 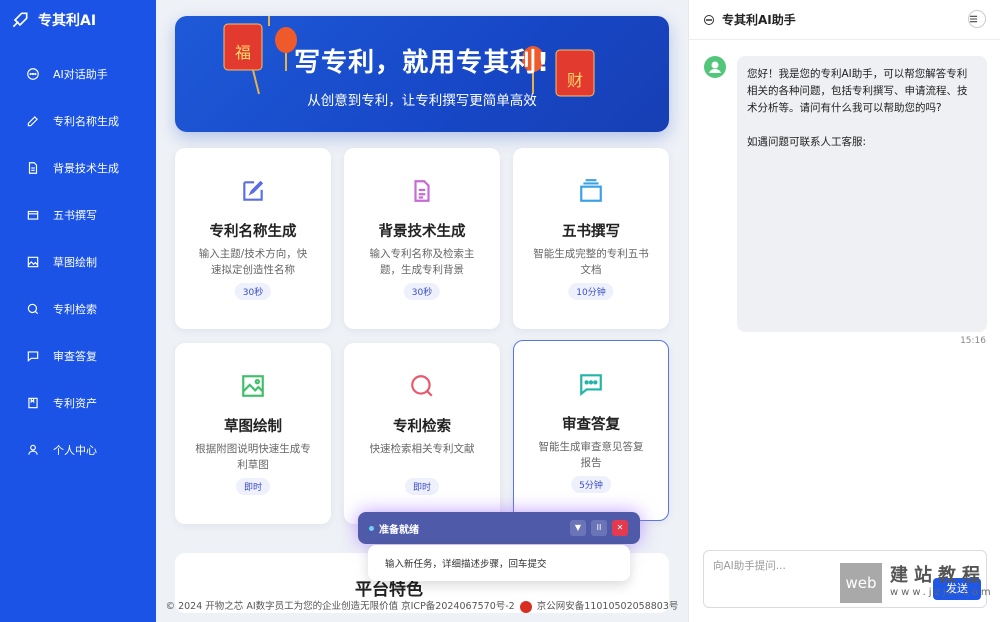 What do you see at coordinates (759, 20) in the screenshot?
I see `chat-title: 专其利AI助手` at bounding box center [759, 20].